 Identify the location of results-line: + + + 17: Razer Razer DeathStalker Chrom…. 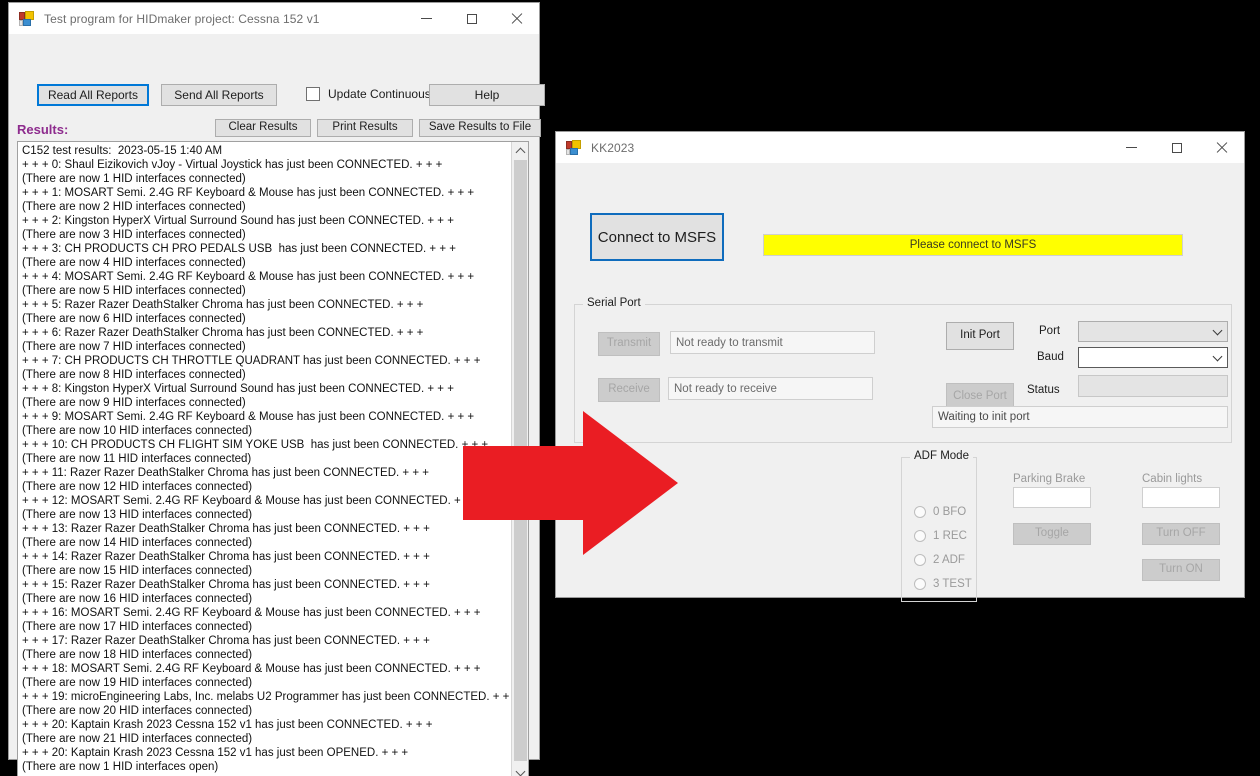
(226, 641).